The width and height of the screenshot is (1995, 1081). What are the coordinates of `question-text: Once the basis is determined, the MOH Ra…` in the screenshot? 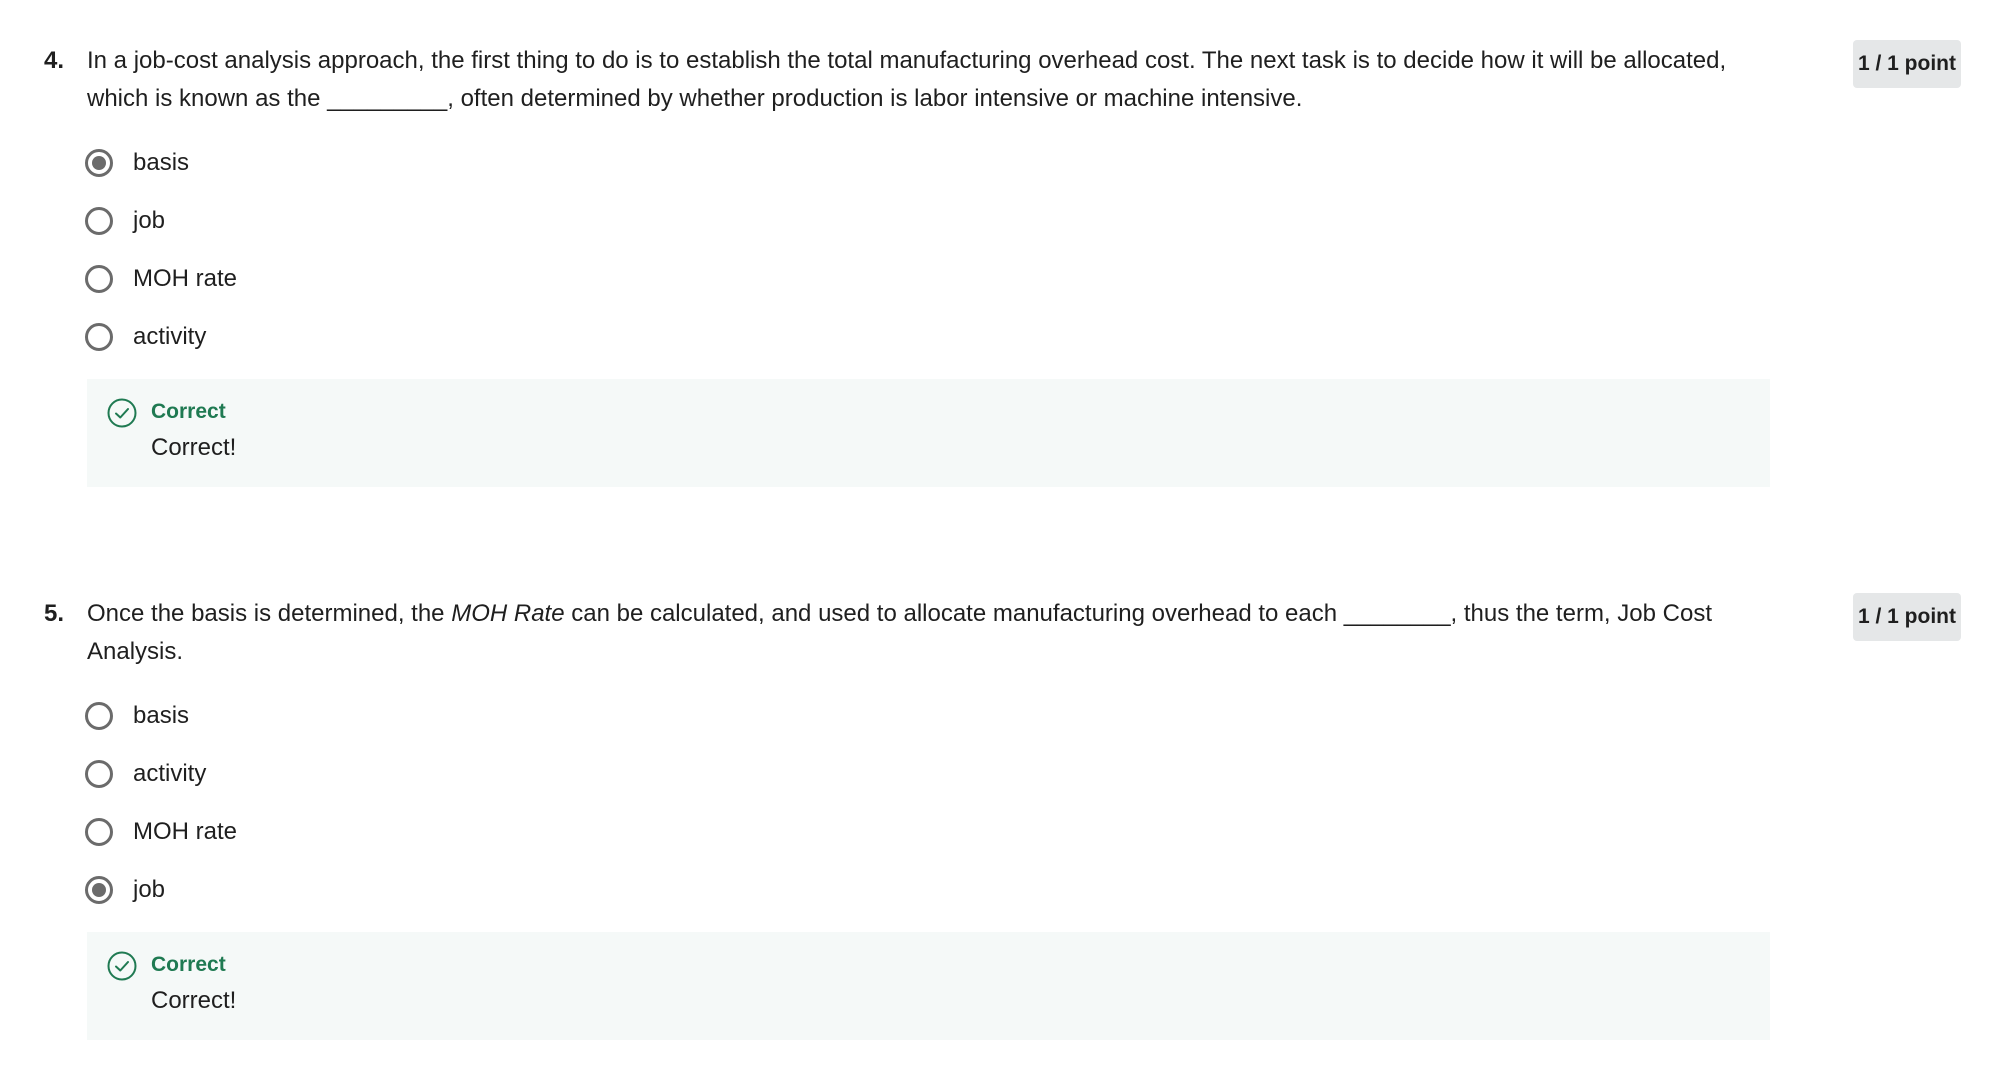 It's located at (937, 633).